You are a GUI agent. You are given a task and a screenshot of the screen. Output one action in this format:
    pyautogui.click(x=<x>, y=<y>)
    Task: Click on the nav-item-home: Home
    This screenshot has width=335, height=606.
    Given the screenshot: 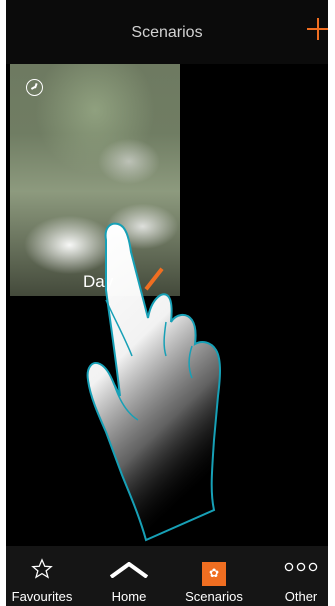 What is the action you would take?
    pyautogui.click(x=129, y=576)
    